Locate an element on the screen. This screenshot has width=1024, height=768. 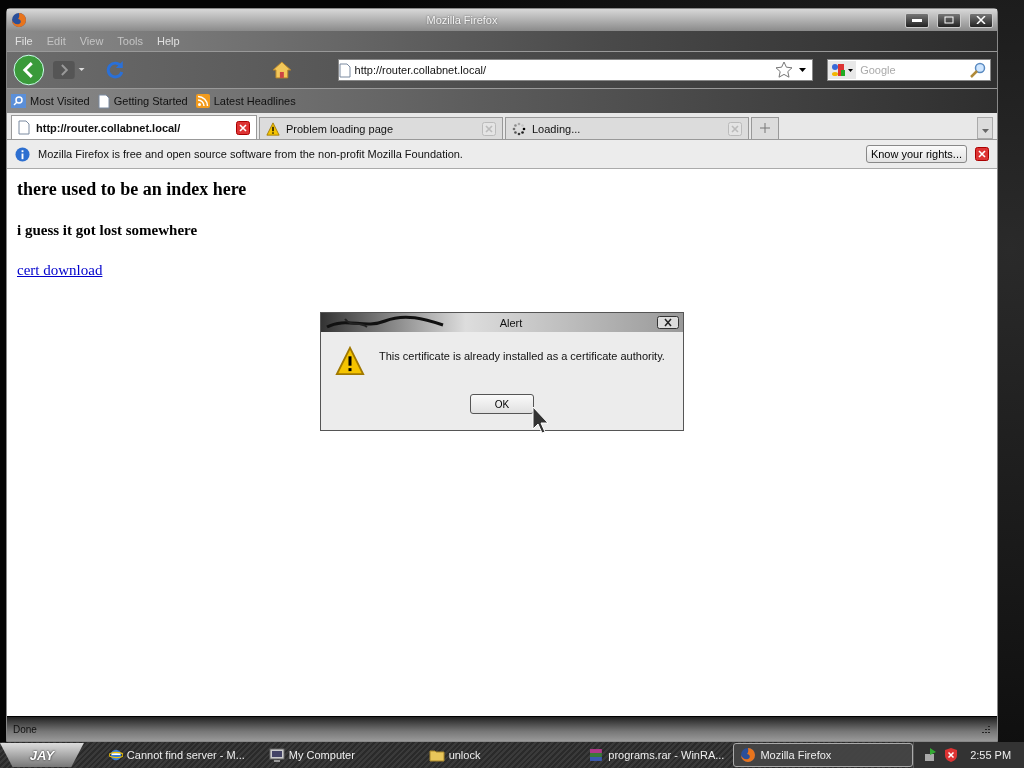
url-text: http://router.collabnet.local/ is located at coordinates (420, 70).